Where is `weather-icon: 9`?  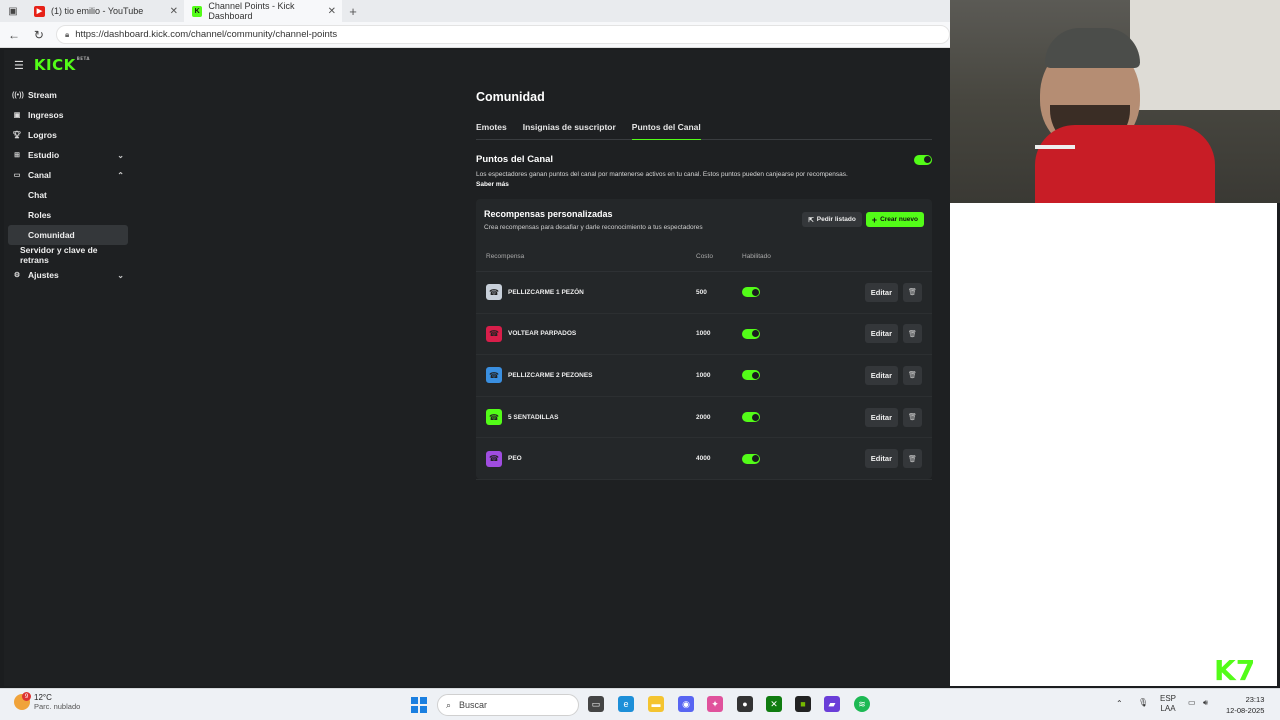
weather-icon: 9 is located at coordinates (22, 701).